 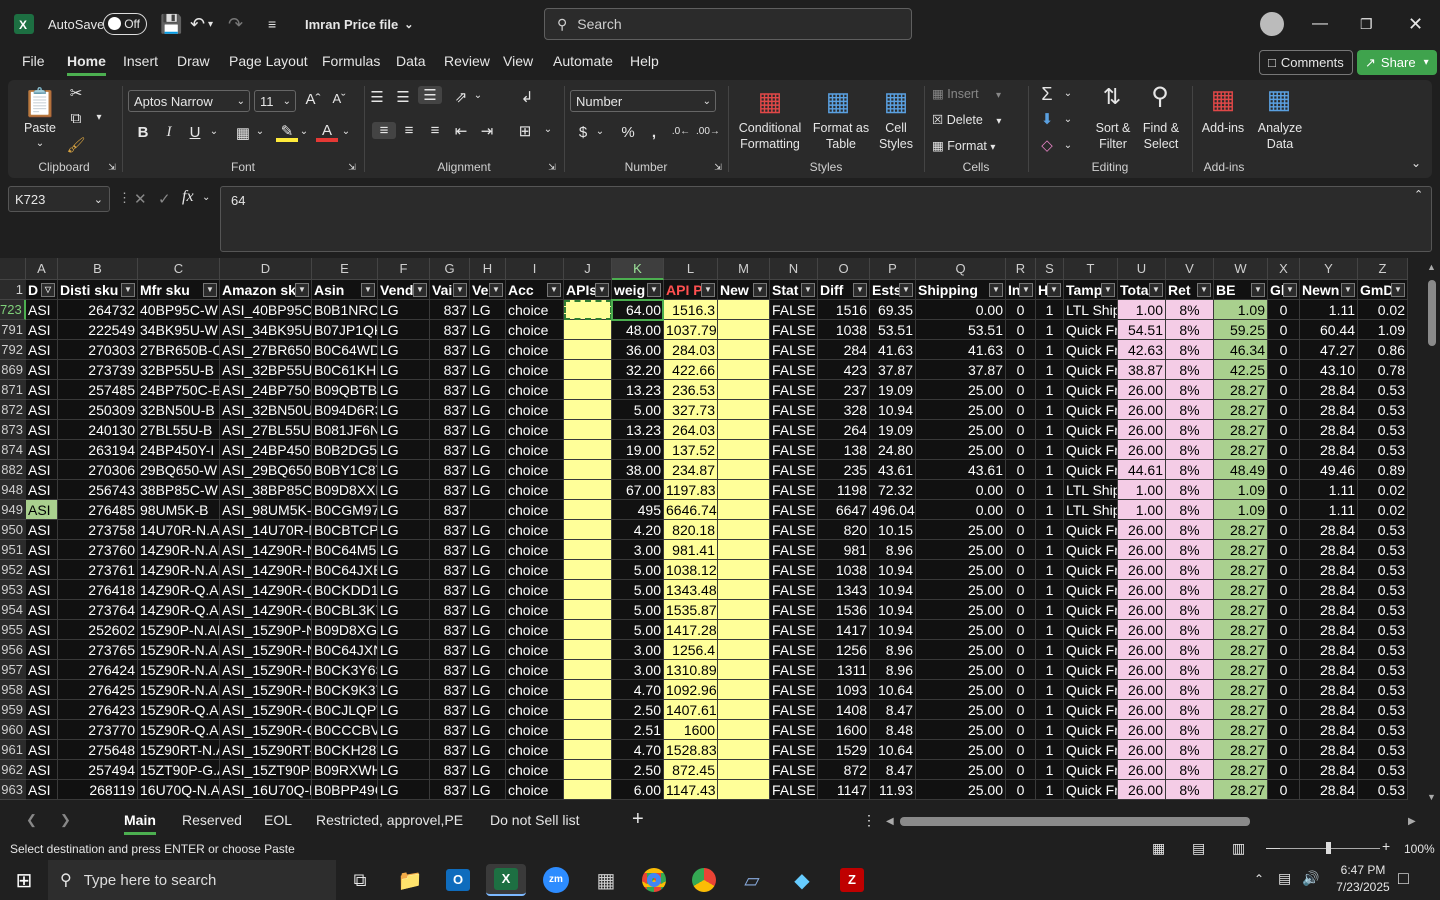 I want to click on cell-k: 32.20, so click(x=638, y=370).